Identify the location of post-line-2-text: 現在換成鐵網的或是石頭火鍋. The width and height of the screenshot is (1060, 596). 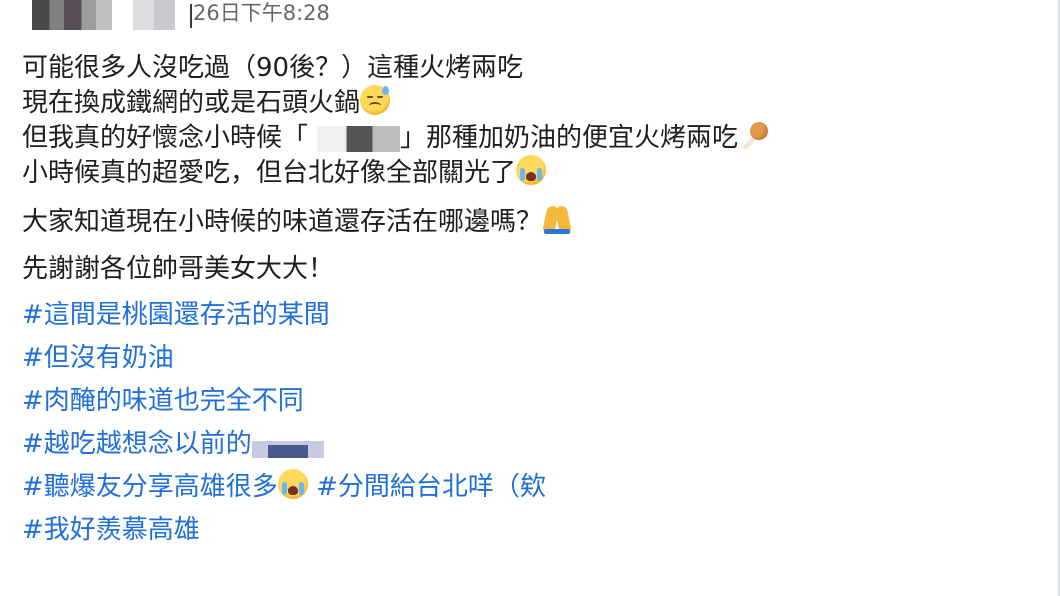
(191, 103).